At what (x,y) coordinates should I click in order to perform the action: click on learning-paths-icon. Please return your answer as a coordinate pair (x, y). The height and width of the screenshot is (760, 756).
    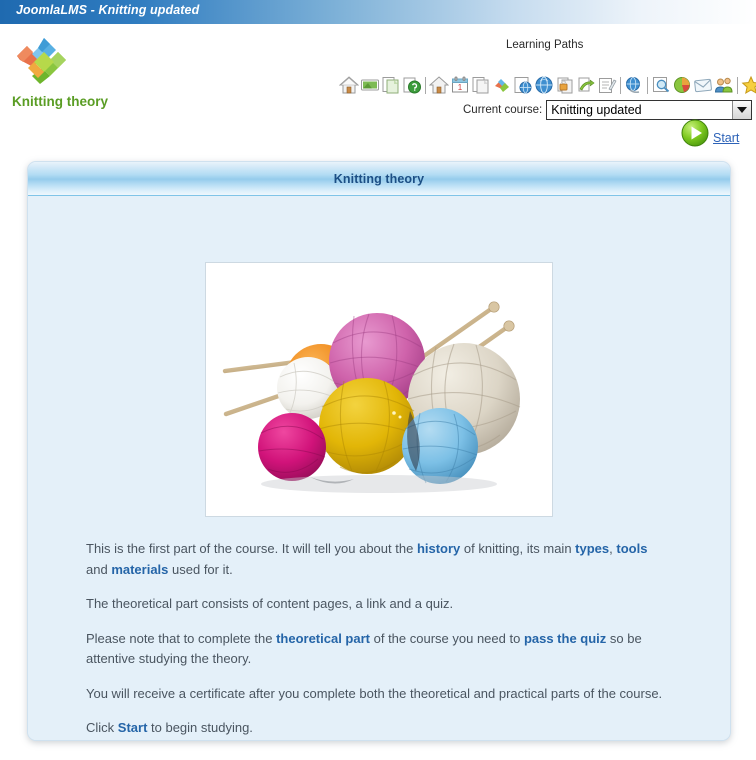
    Looking at the image, I should click on (502, 85).